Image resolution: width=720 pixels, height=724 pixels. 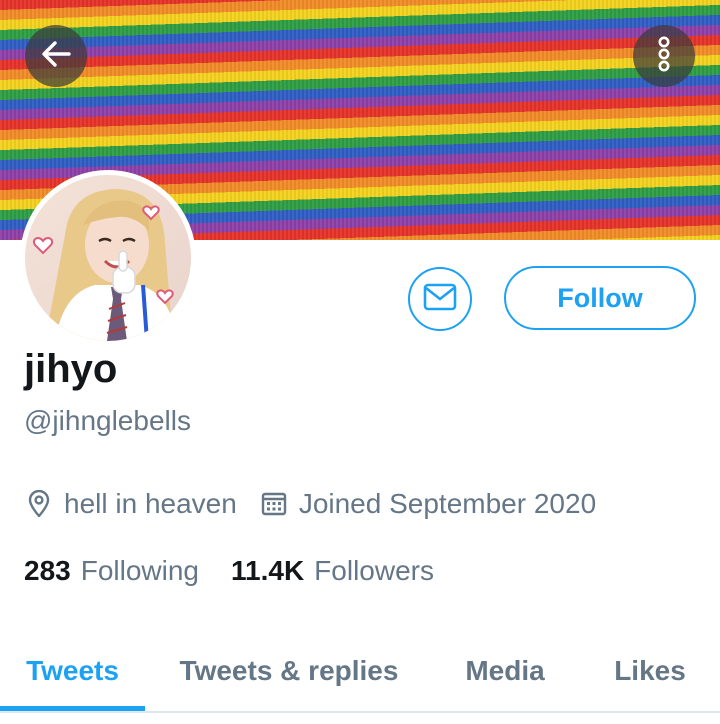 I want to click on tab-tweets: Tweets, so click(x=72, y=671).